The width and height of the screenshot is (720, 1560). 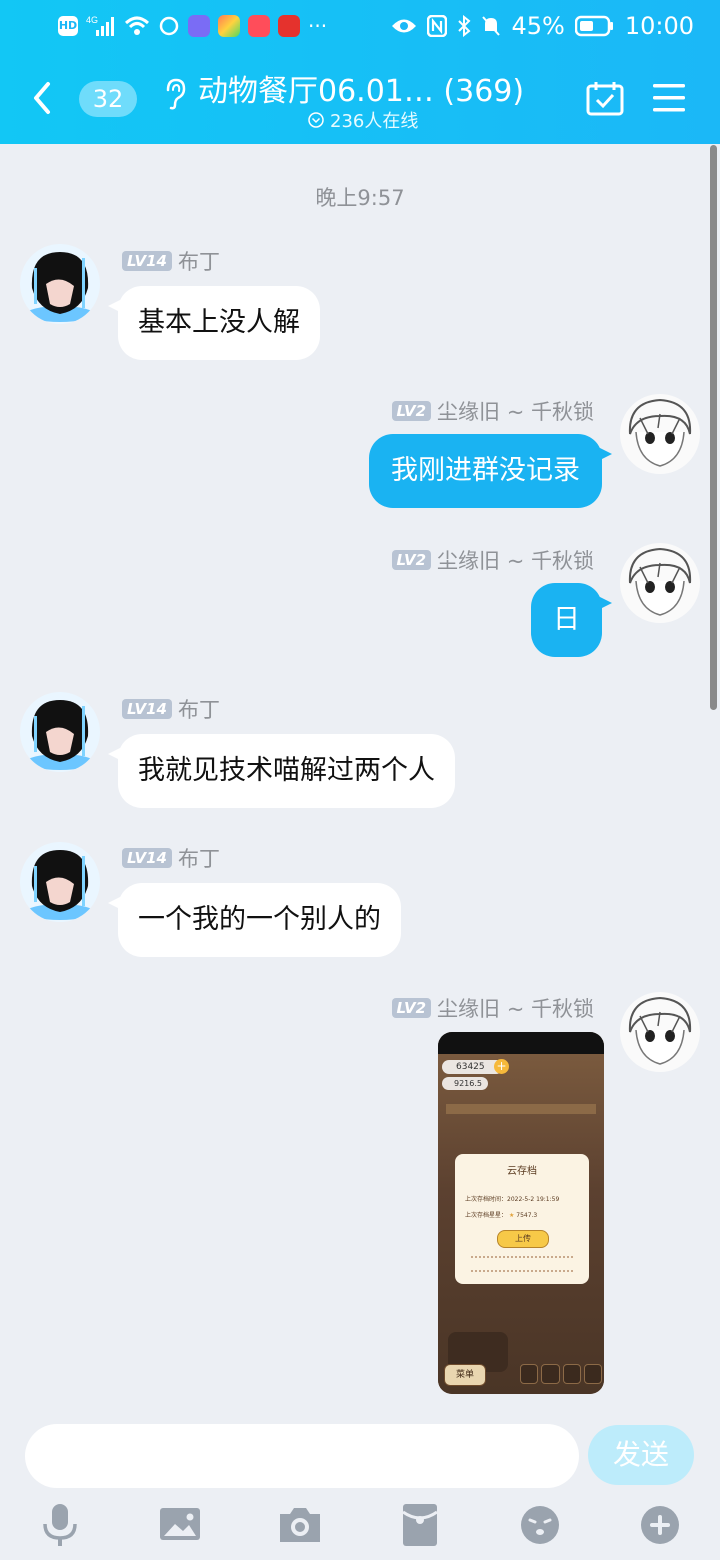 I want to click on last-save-stars: 上次存档星星： ★ 7547.3, so click(x=501, y=1214).